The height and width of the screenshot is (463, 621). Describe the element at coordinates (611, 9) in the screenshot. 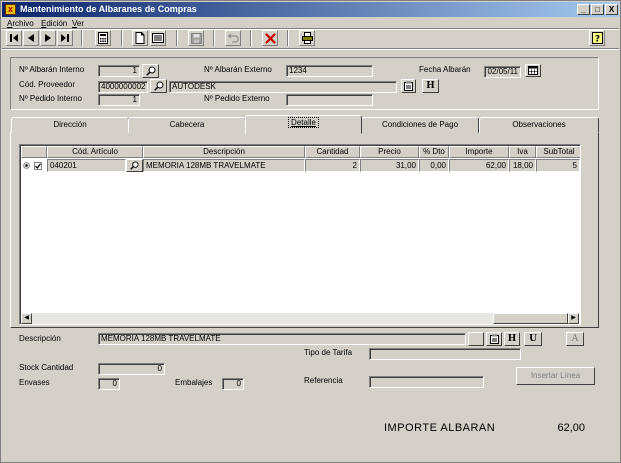

I see `close-button: X` at that location.